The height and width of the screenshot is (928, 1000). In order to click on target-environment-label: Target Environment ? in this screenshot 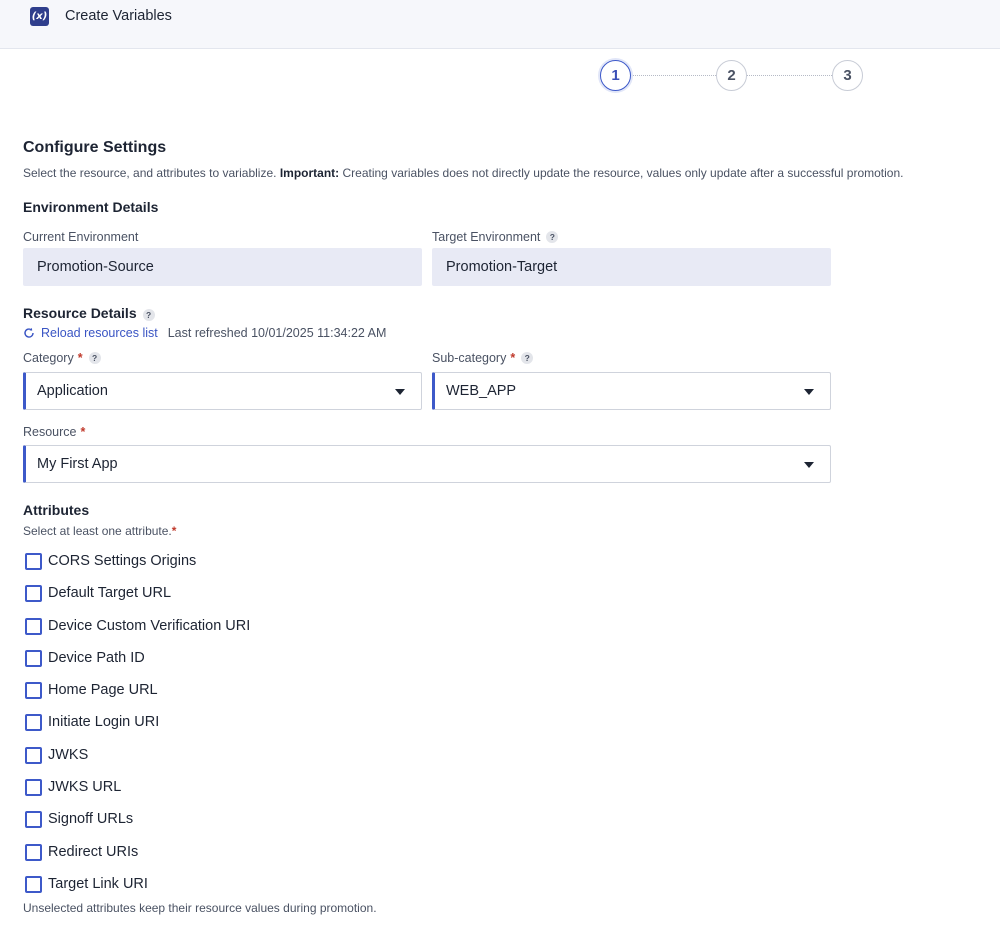, I will do `click(495, 237)`.